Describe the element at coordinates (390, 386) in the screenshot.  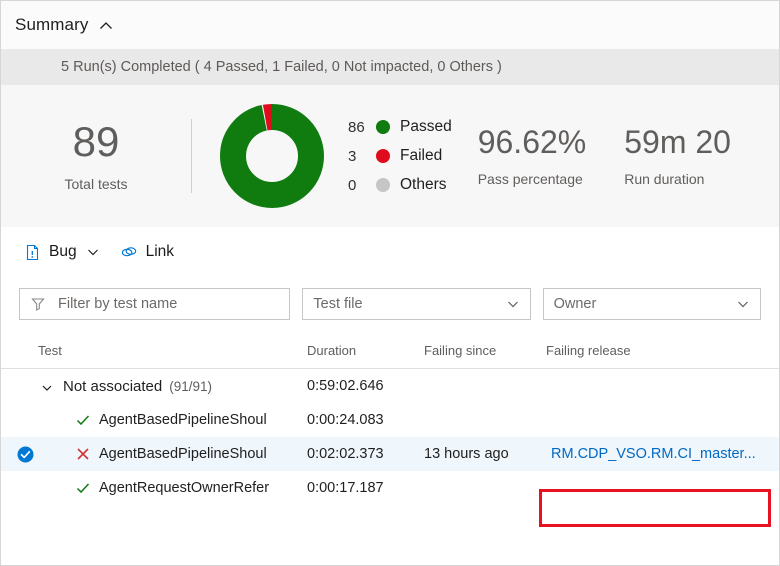
I see `table-row-group: Not associated (91/91) 0:59:02.646` at that location.